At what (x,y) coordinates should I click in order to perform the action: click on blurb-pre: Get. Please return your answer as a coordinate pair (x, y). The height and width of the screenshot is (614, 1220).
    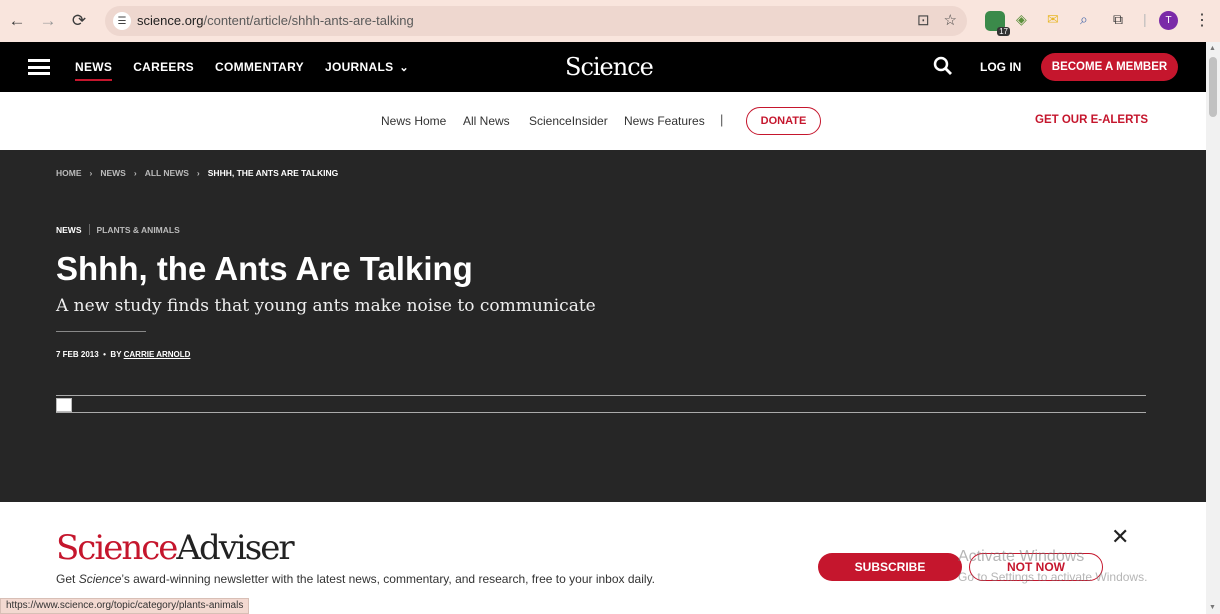
    Looking at the image, I should click on (67, 579).